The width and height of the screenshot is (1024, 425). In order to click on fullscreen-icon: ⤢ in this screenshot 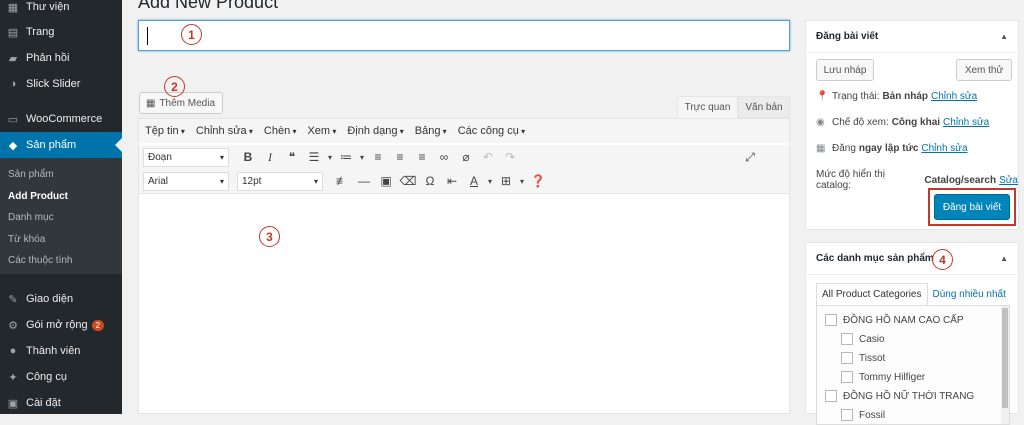, I will do `click(750, 157)`.